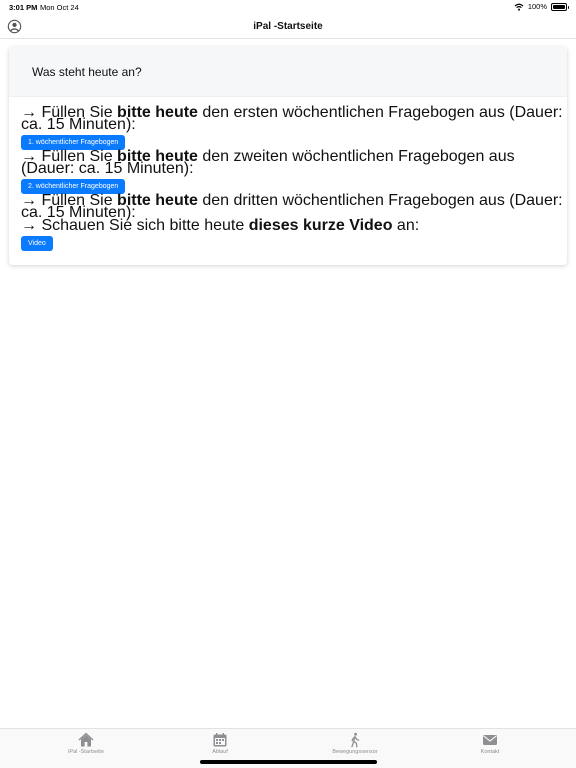  What do you see at coordinates (288, 72) in the screenshot?
I see `card-header: Was steht heute an?` at bounding box center [288, 72].